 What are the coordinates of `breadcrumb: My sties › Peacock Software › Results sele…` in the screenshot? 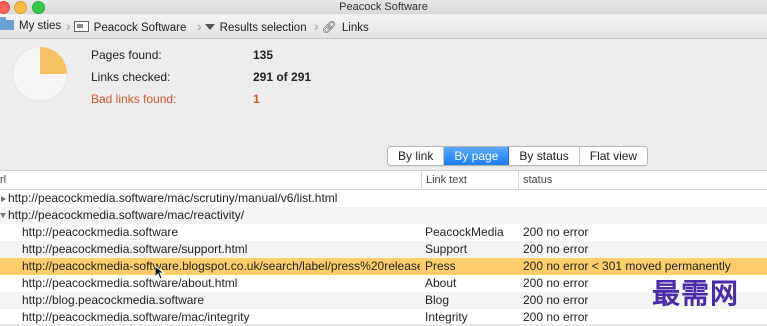 It's located at (383, 27).